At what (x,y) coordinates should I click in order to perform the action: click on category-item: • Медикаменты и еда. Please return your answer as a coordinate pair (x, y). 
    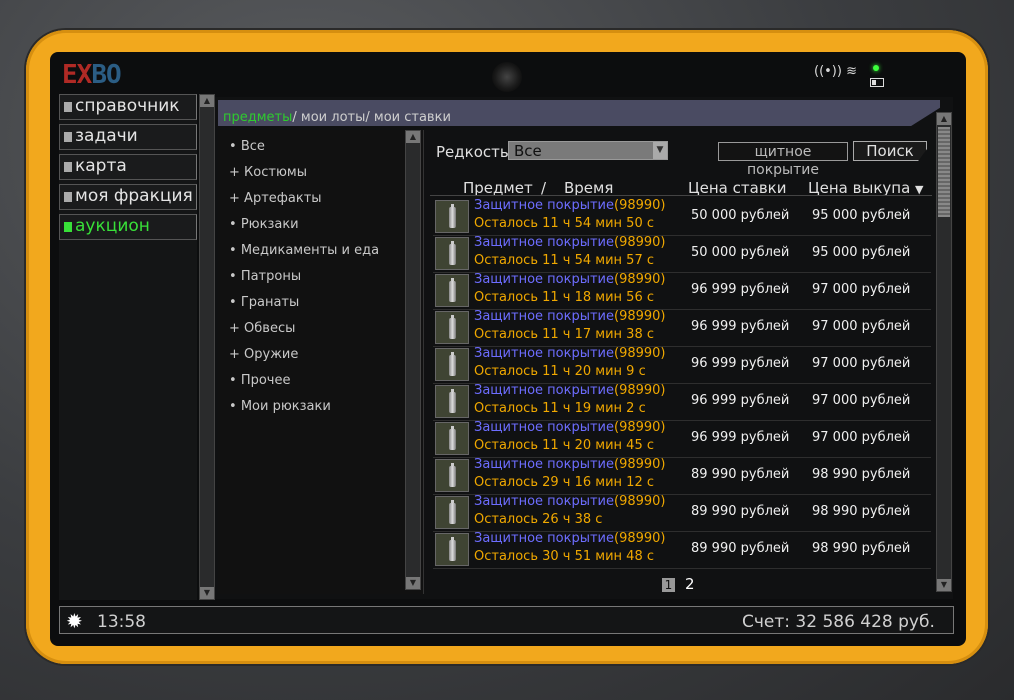
    Looking at the image, I should click on (304, 250).